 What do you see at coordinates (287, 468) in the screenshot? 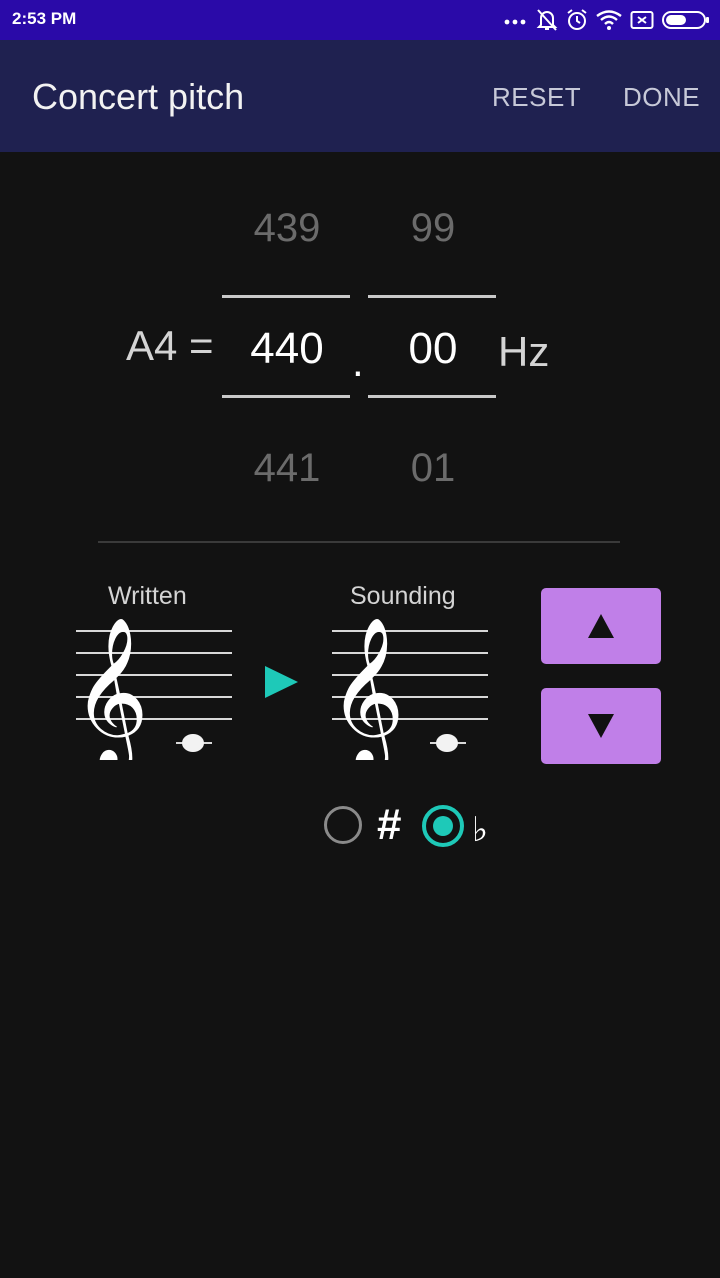
I see `integer-next-value: 441` at bounding box center [287, 468].